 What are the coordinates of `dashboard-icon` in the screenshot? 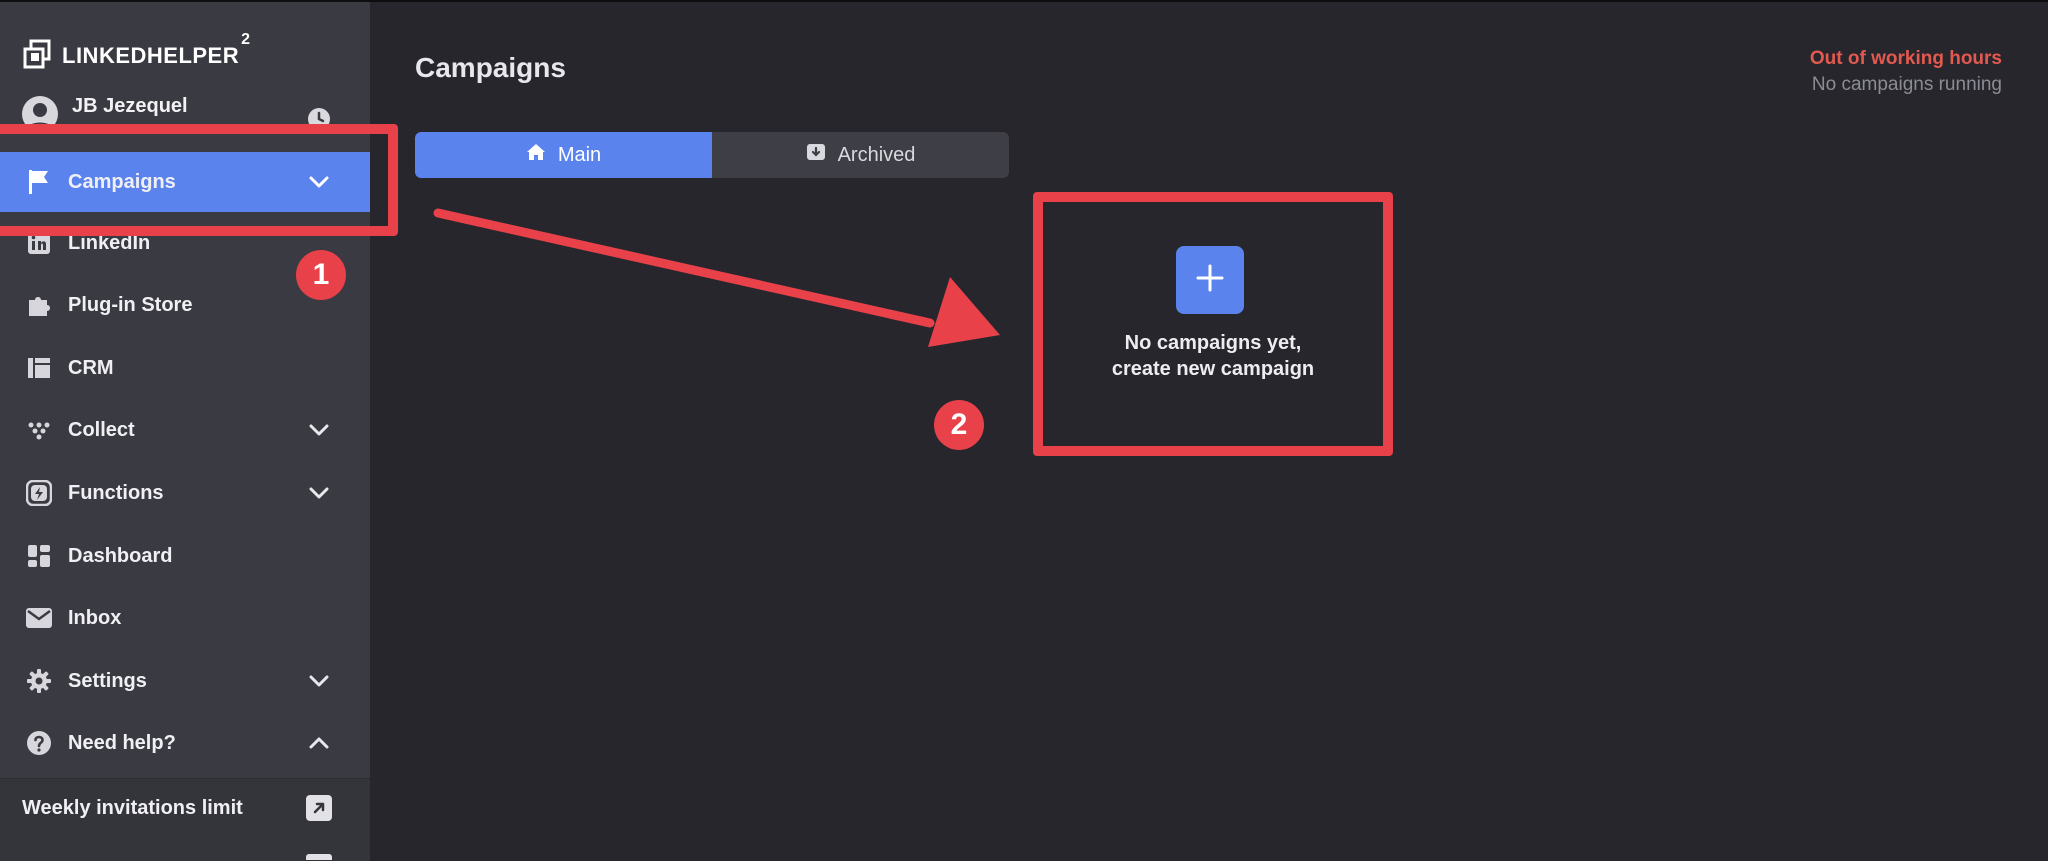 It's located at (39, 556).